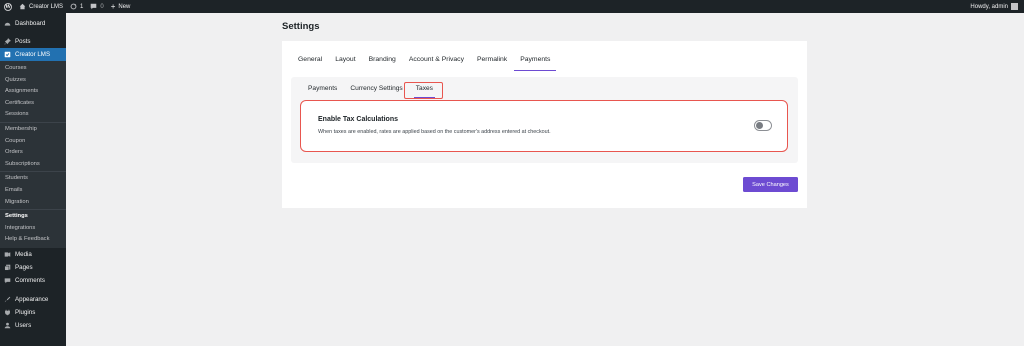 This screenshot has height=346, width=1024. I want to click on save-changes-button: Save Changes, so click(770, 184).